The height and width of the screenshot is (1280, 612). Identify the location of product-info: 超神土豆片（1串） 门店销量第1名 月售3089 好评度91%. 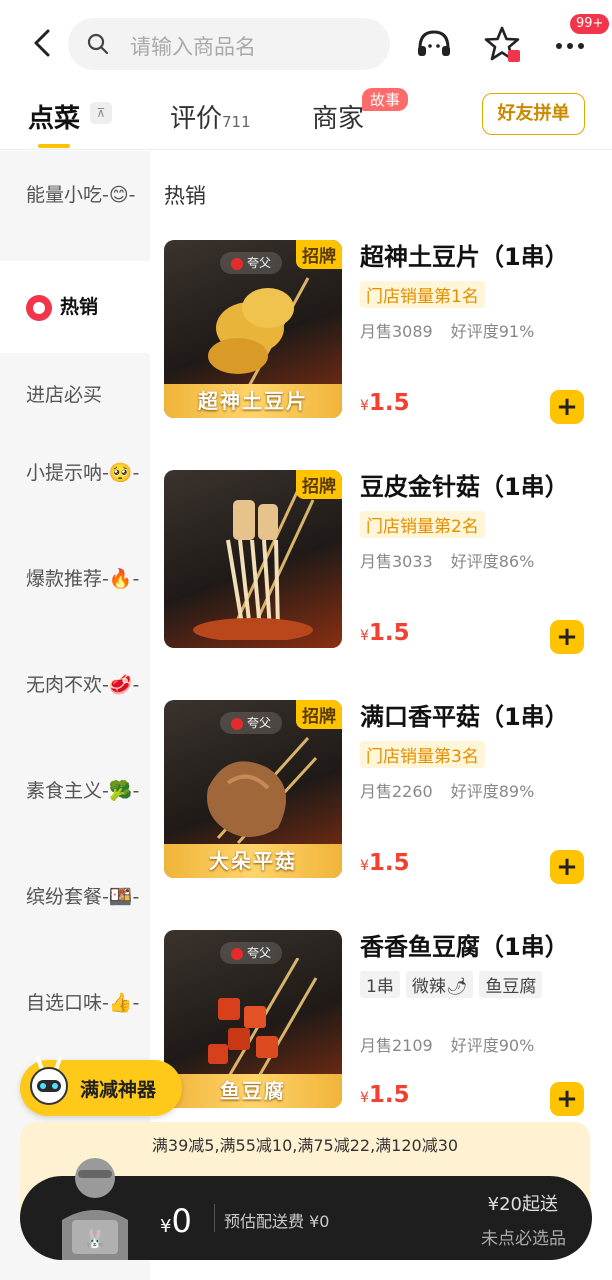
(482, 291).